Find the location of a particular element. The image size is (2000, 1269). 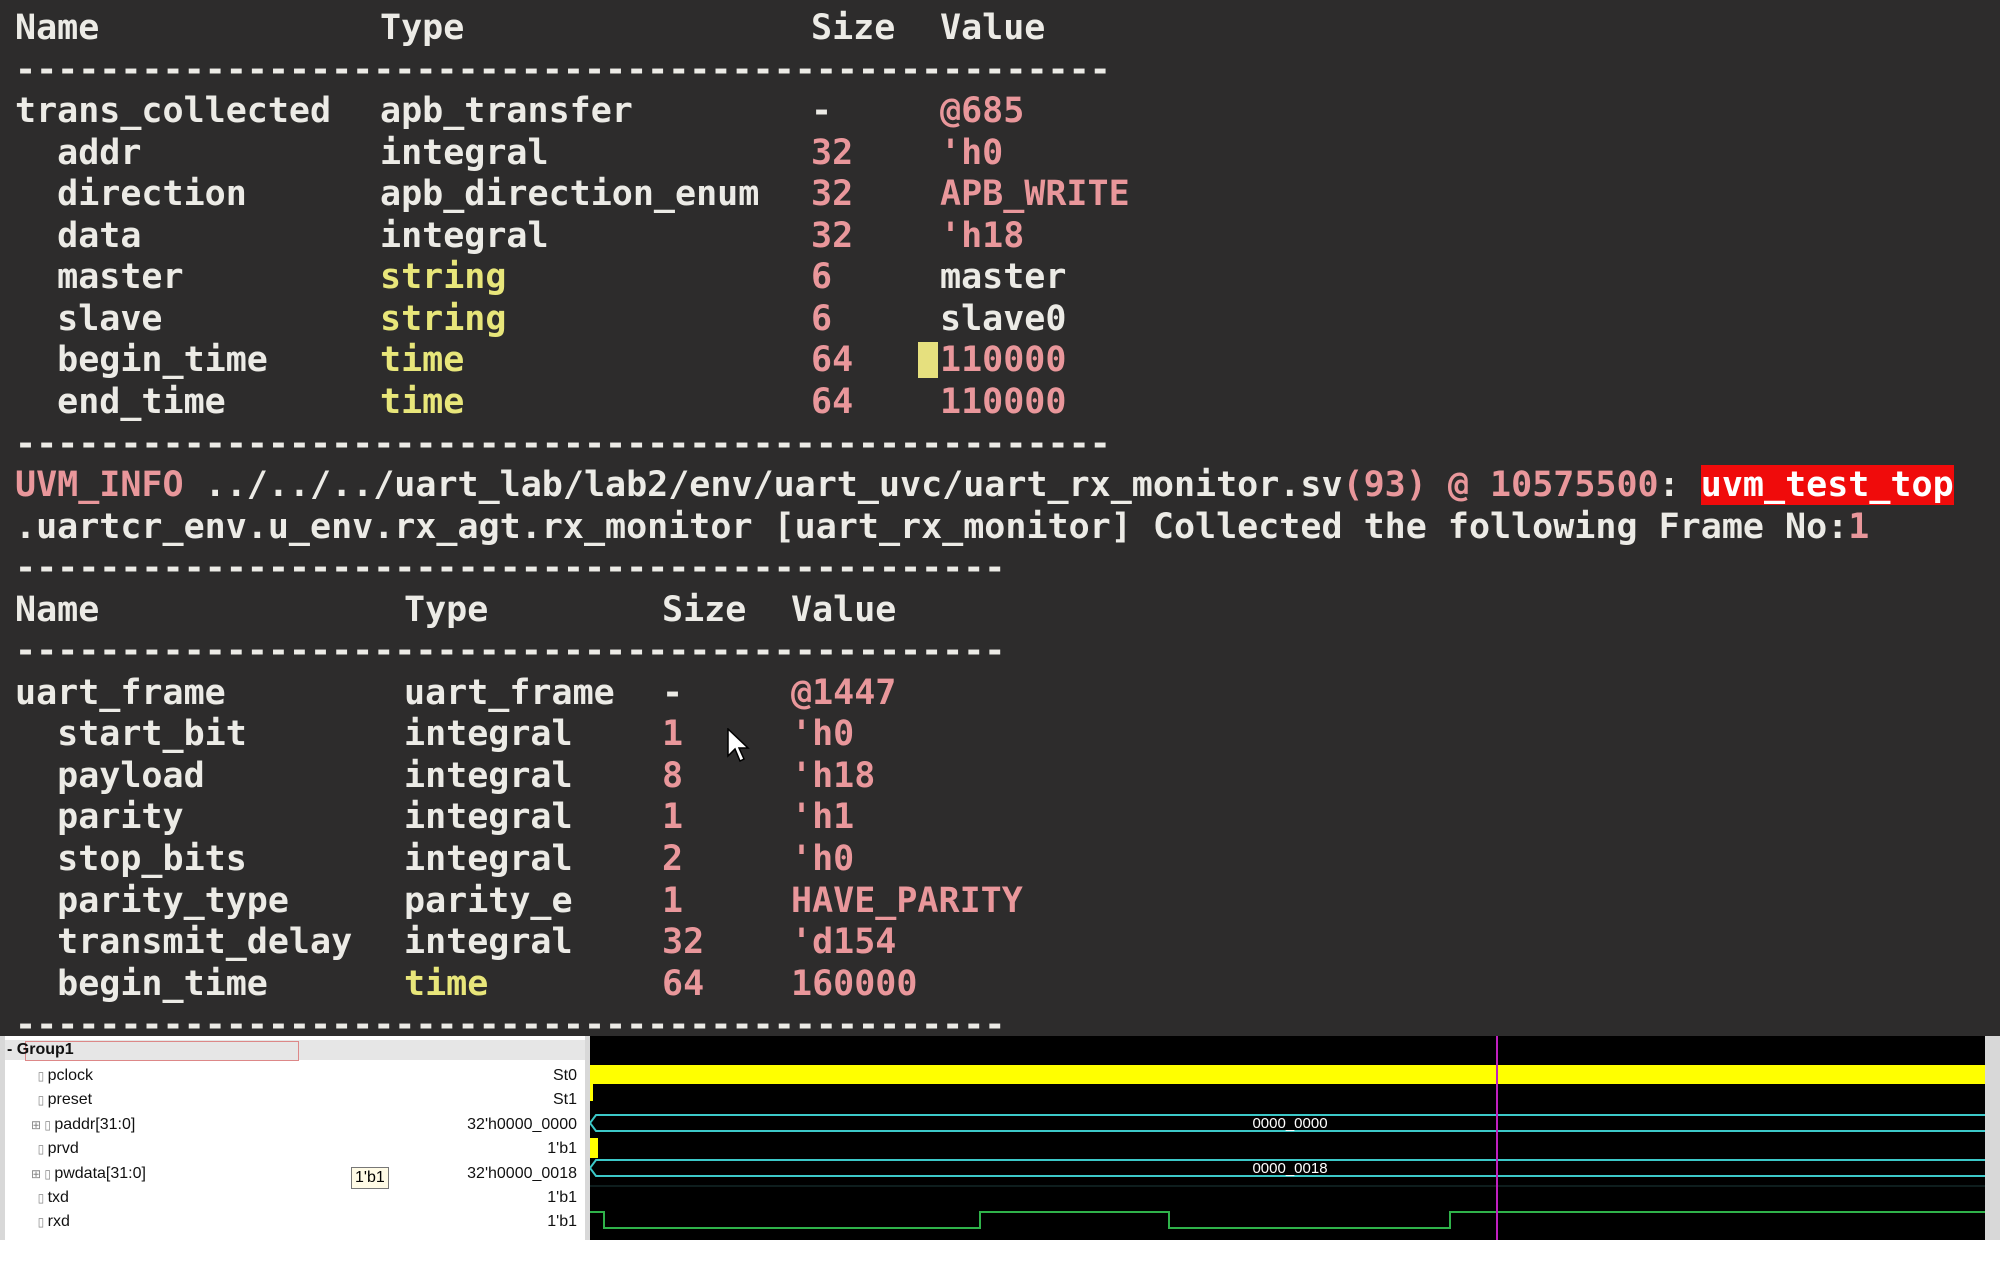

field-value: master is located at coordinates (1003, 277).